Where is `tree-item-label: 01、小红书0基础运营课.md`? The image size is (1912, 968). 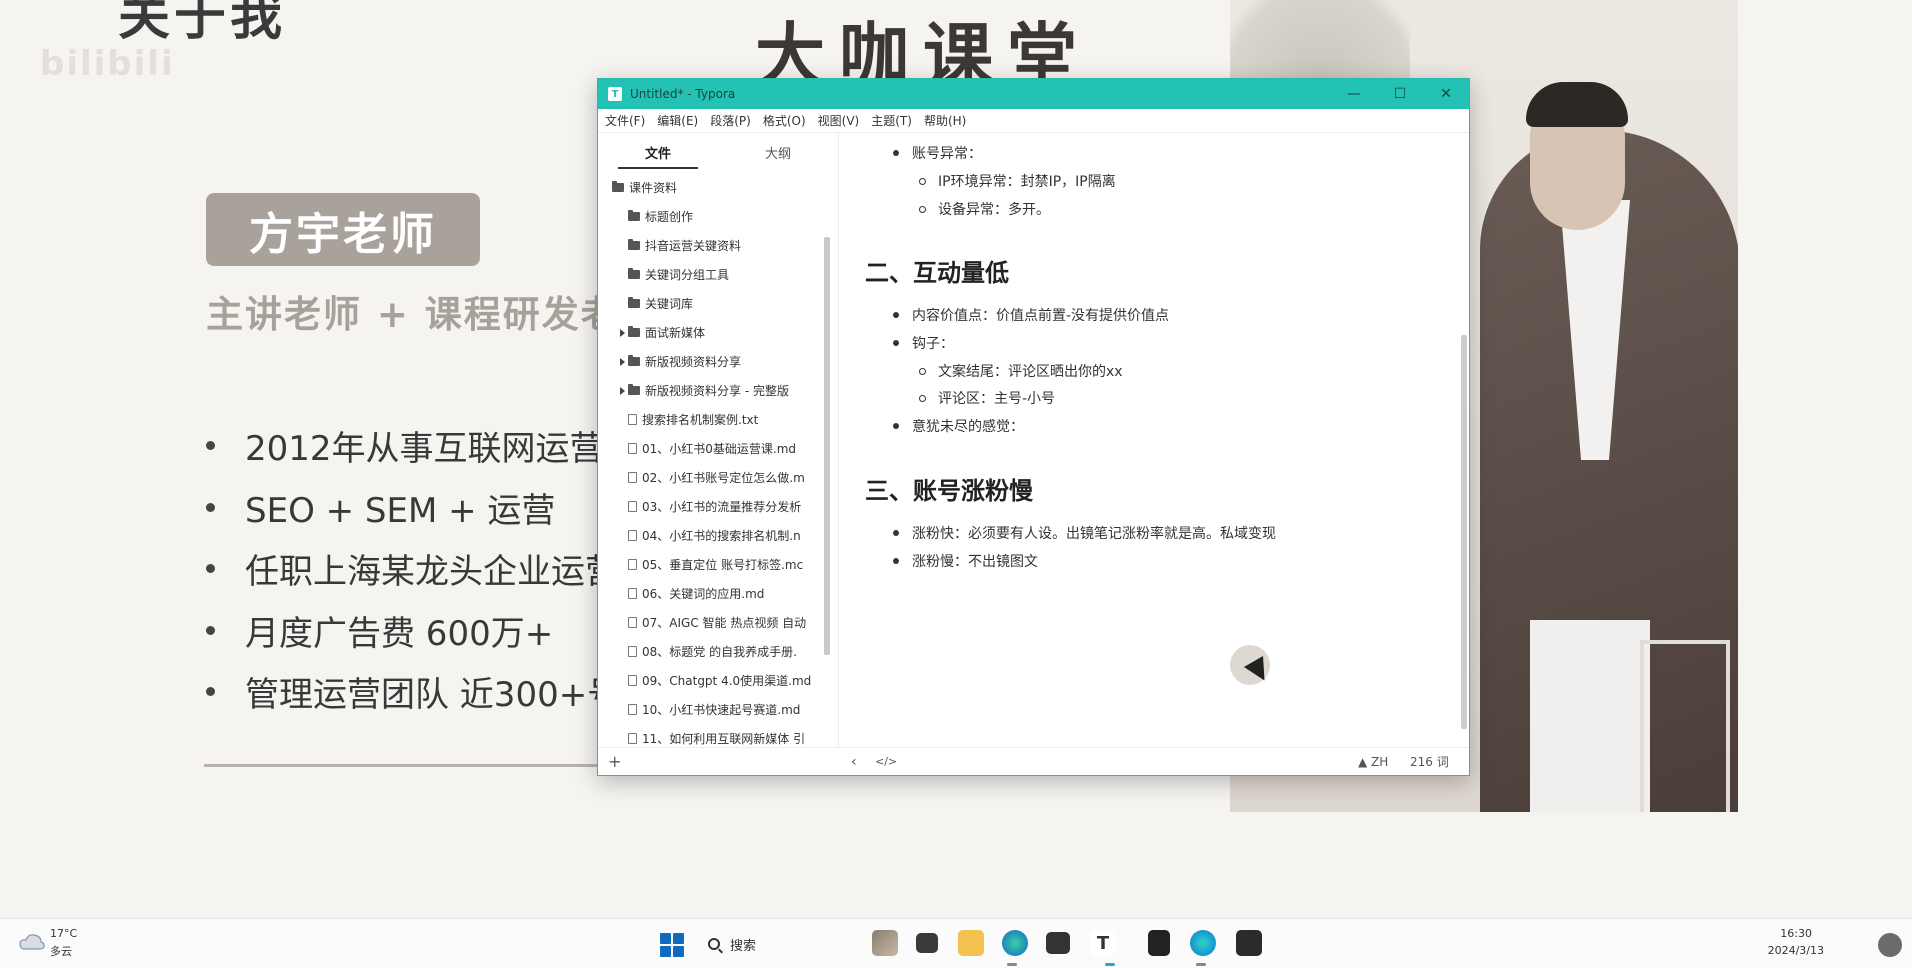
tree-item-label: 01、小红书0基础运营课.md is located at coordinates (719, 449).